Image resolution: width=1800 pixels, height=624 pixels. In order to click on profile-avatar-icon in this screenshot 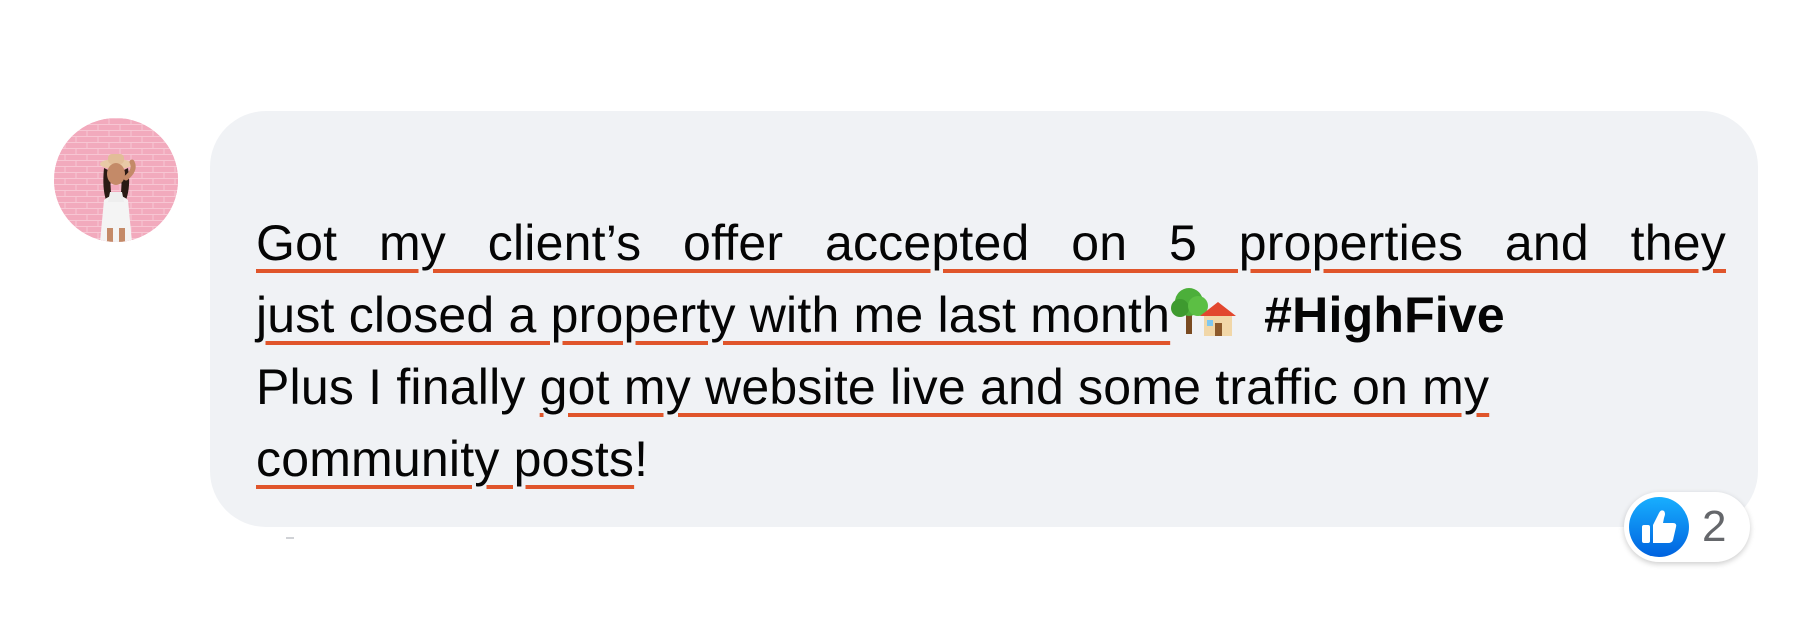, I will do `click(116, 180)`.